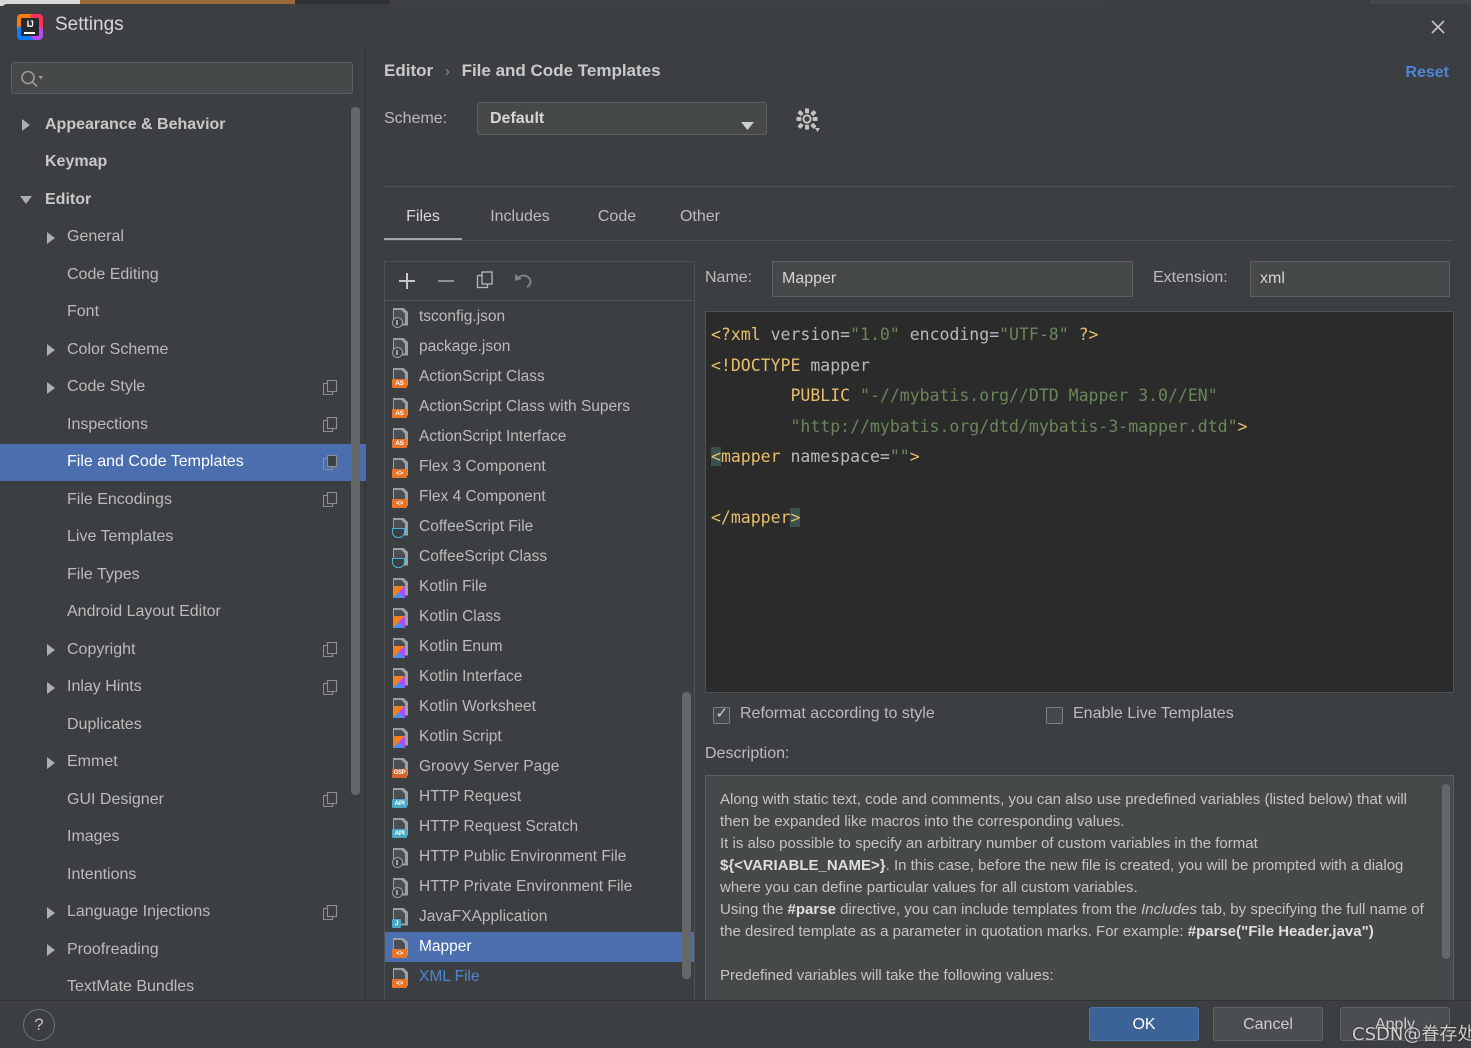 The width and height of the screenshot is (1471, 1048). Describe the element at coordinates (183, 462) in the screenshot. I see `sidebar-item-file-and-code-templates: File and Code Templates` at that location.